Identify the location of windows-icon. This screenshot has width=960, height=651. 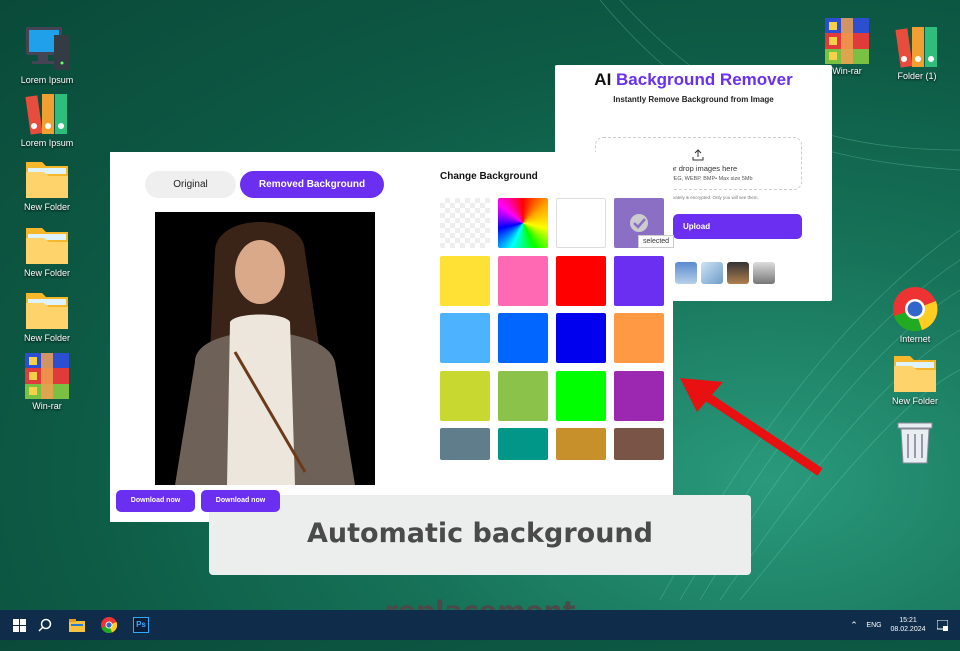
(19, 625).